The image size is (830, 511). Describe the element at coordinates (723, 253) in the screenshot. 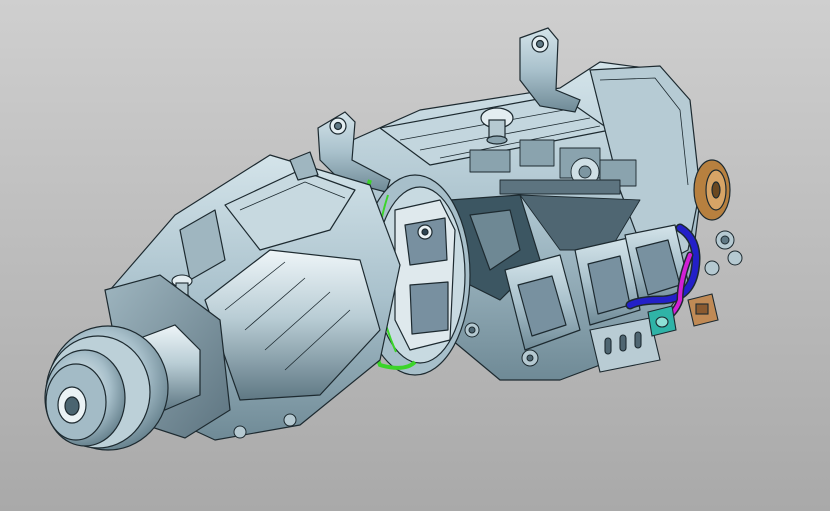

I see `rear-bolt-cluster` at that location.